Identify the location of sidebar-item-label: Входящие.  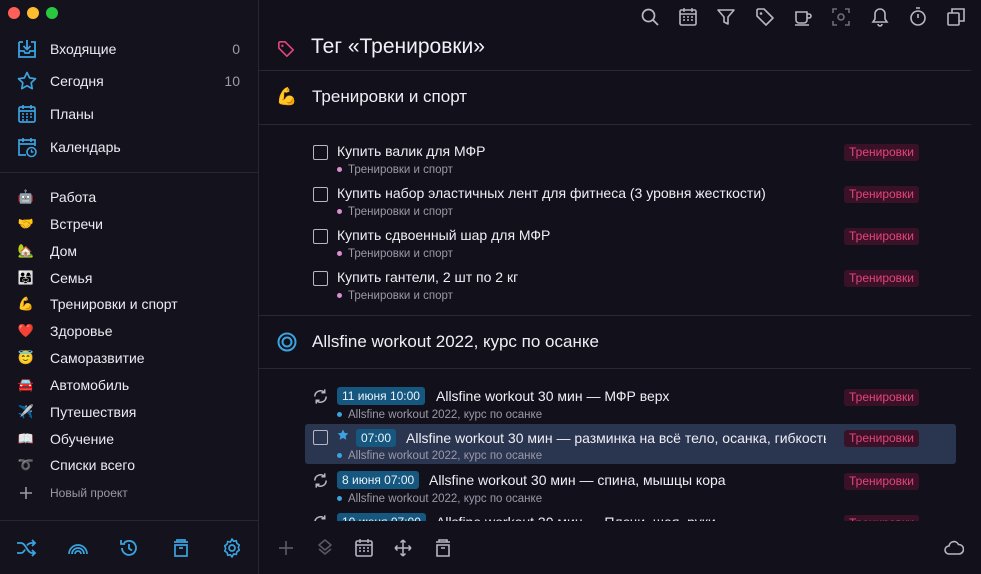
(83, 49).